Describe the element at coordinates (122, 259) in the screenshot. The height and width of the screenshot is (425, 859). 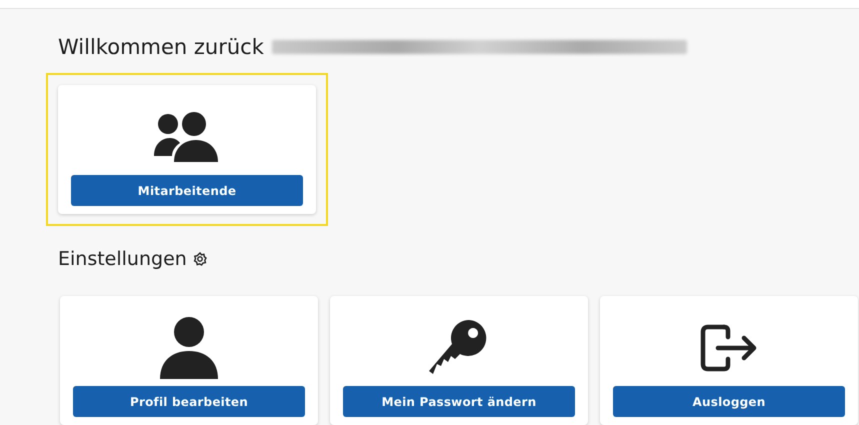
I see `settings-title: Einstellungen` at that location.